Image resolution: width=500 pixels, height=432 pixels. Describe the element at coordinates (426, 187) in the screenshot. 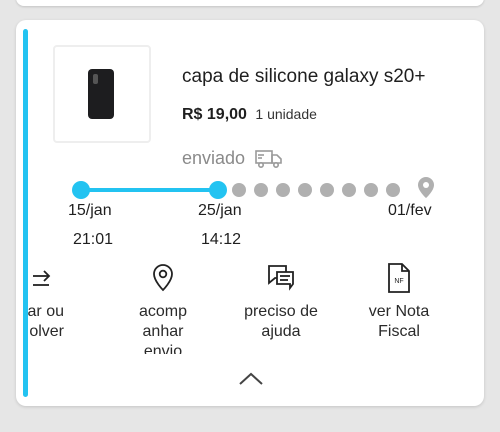

I see `destination-pin-icon` at that location.